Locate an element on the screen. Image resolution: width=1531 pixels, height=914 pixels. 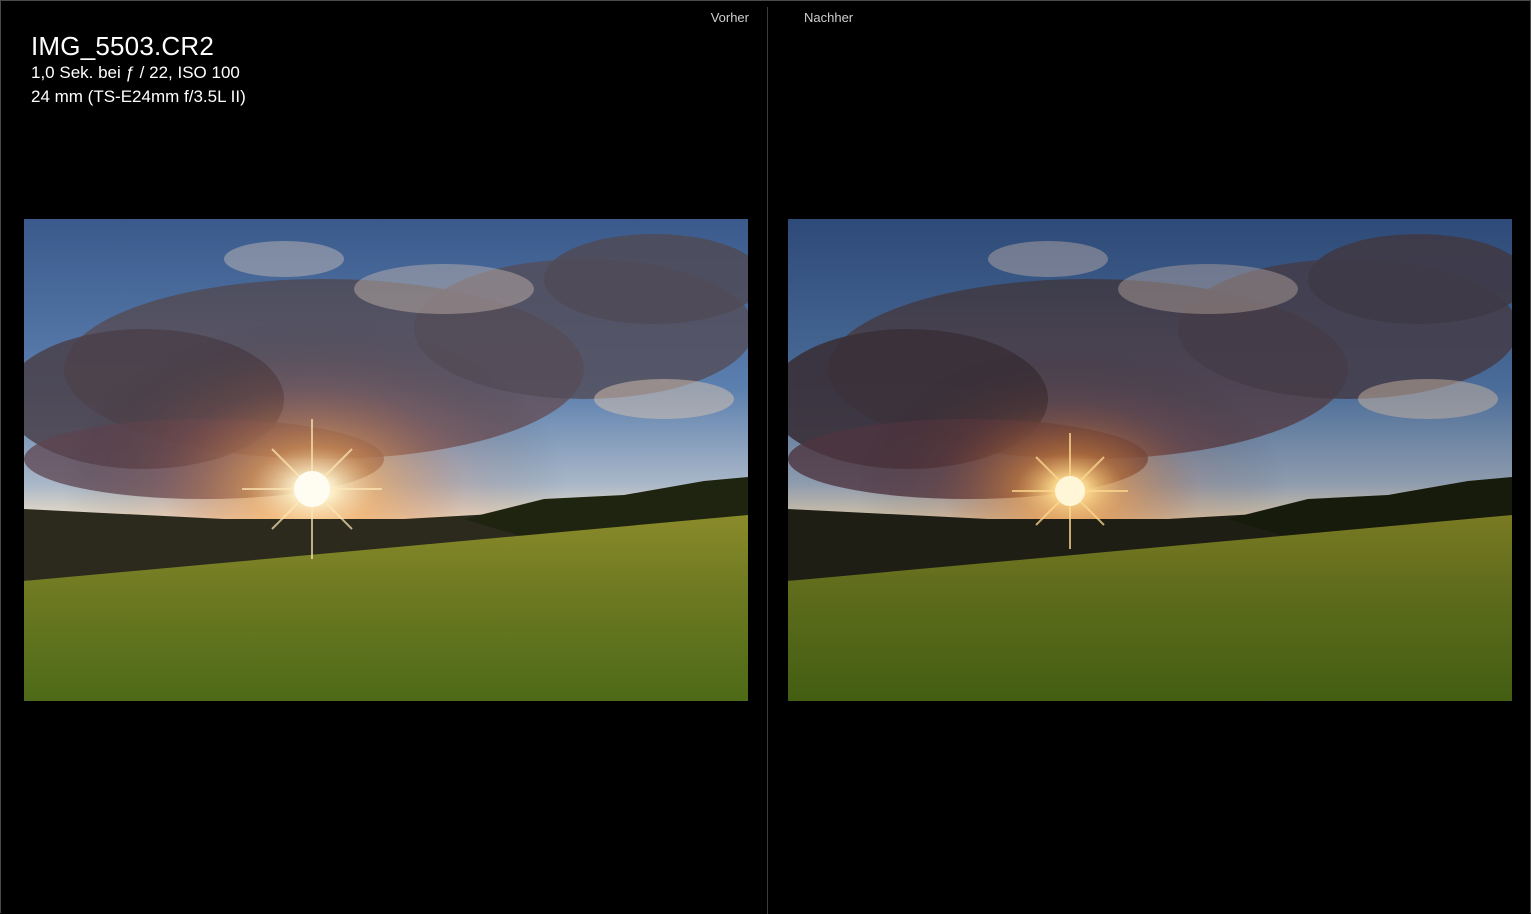
before-label: Vorher is located at coordinates (729, 17).